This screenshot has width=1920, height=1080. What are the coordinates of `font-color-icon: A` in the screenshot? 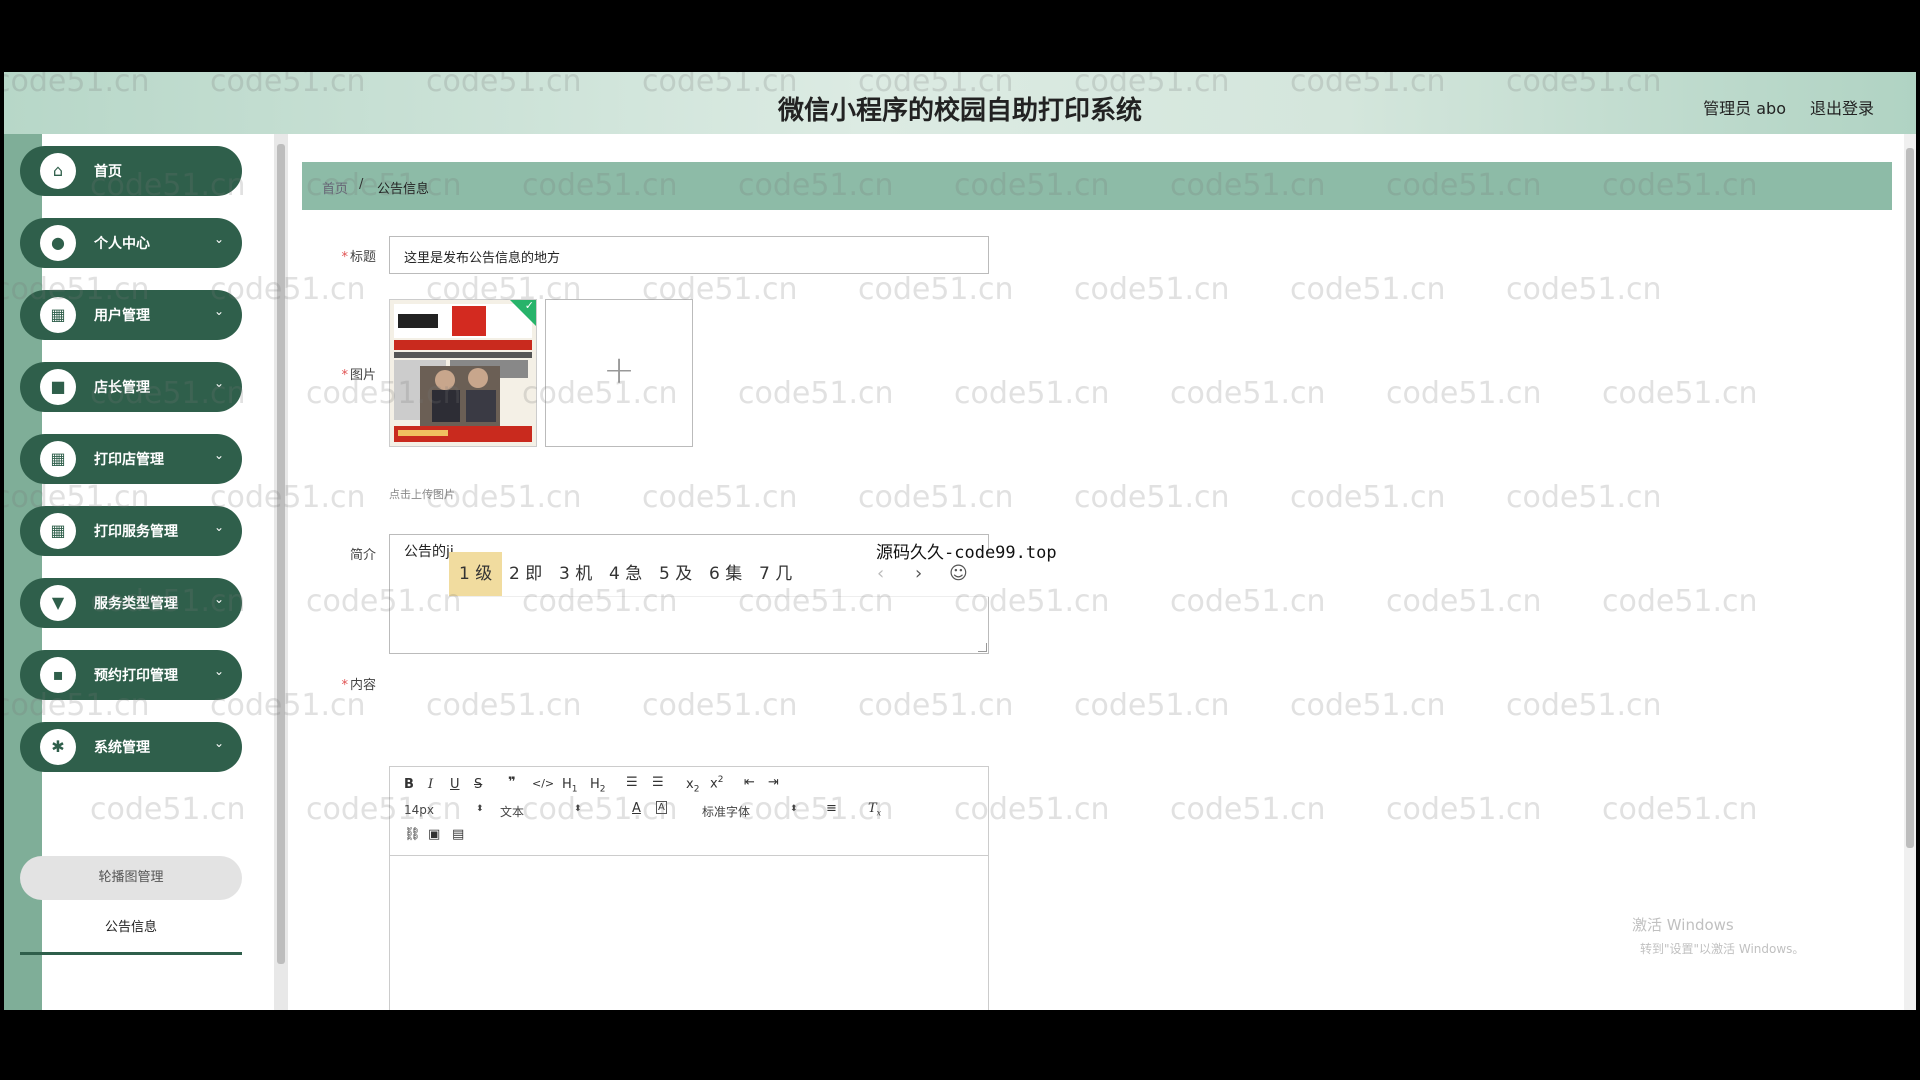 It's located at (636, 808).